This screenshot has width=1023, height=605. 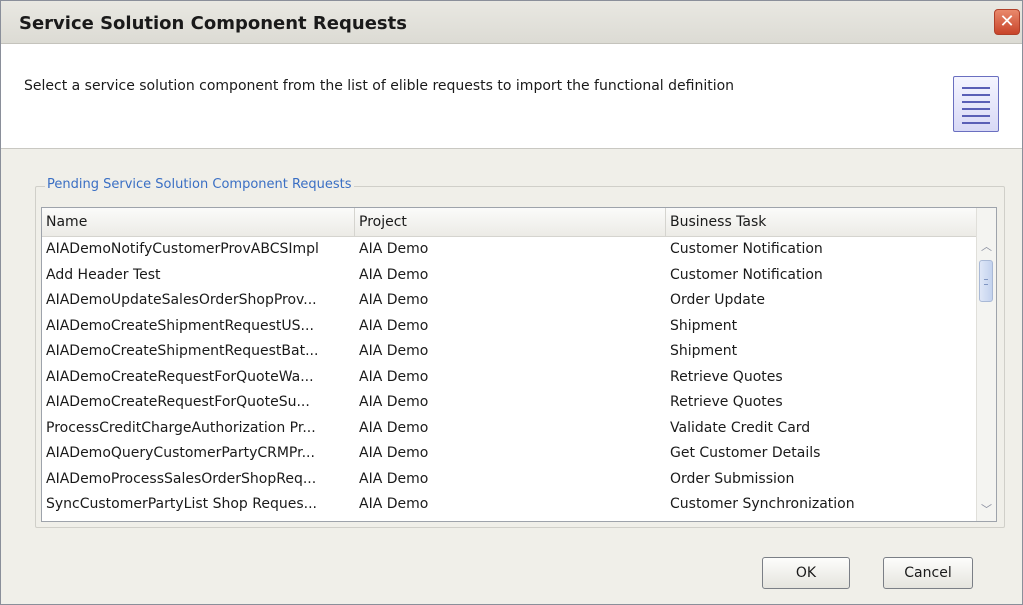 I want to click on cell-name: Add Header Test, so click(x=103, y=274).